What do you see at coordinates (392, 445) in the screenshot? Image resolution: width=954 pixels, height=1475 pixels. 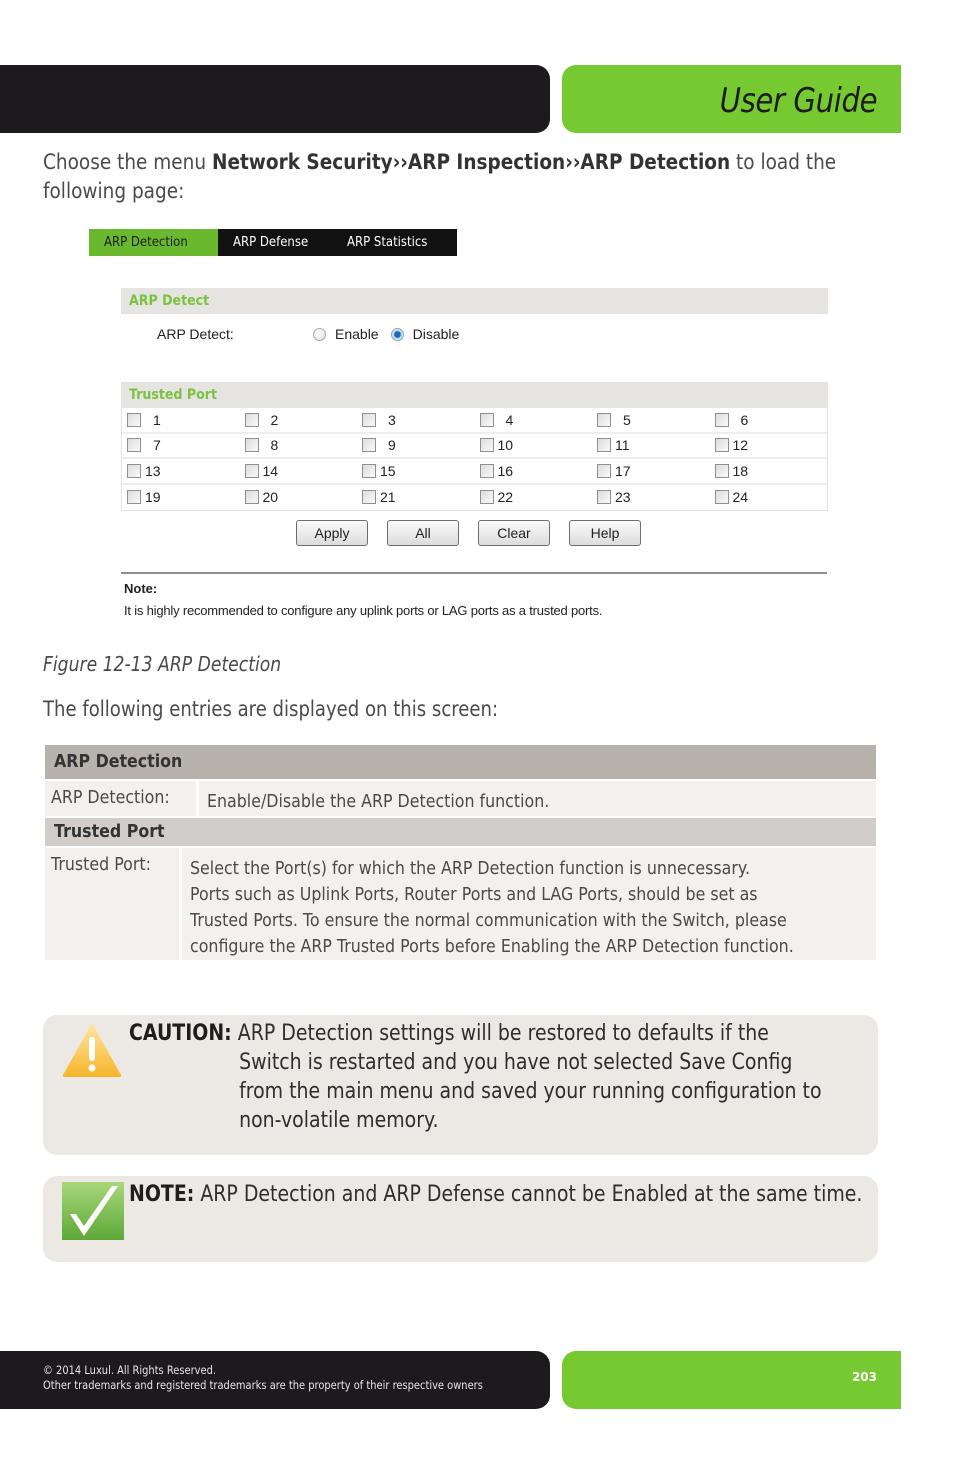 I see `port-label: 9` at bounding box center [392, 445].